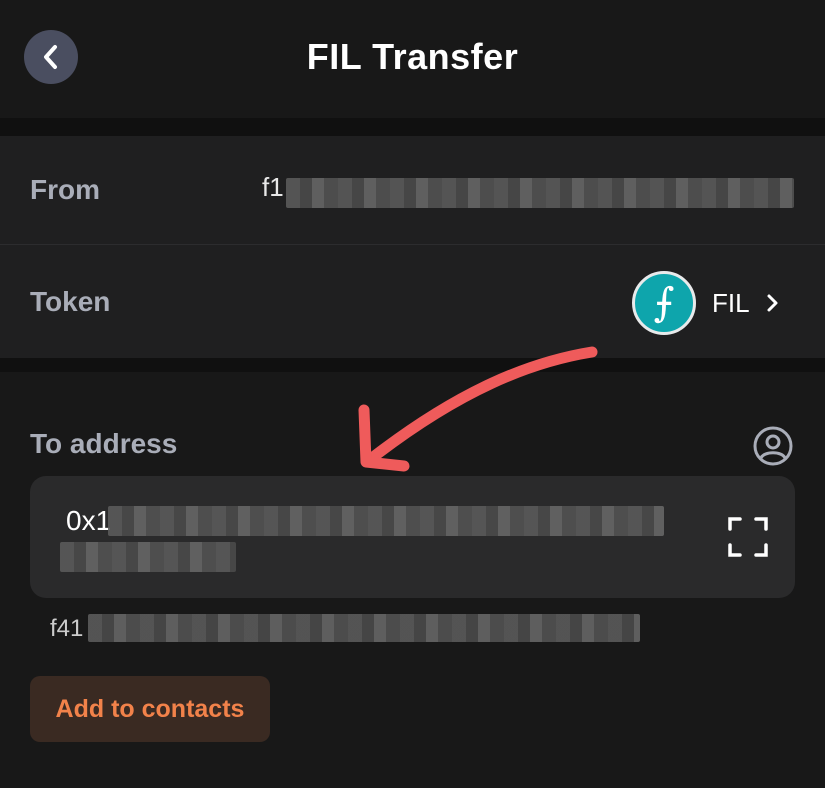 The width and height of the screenshot is (825, 788). What do you see at coordinates (364, 628) in the screenshot?
I see `converted-address-redacted` at bounding box center [364, 628].